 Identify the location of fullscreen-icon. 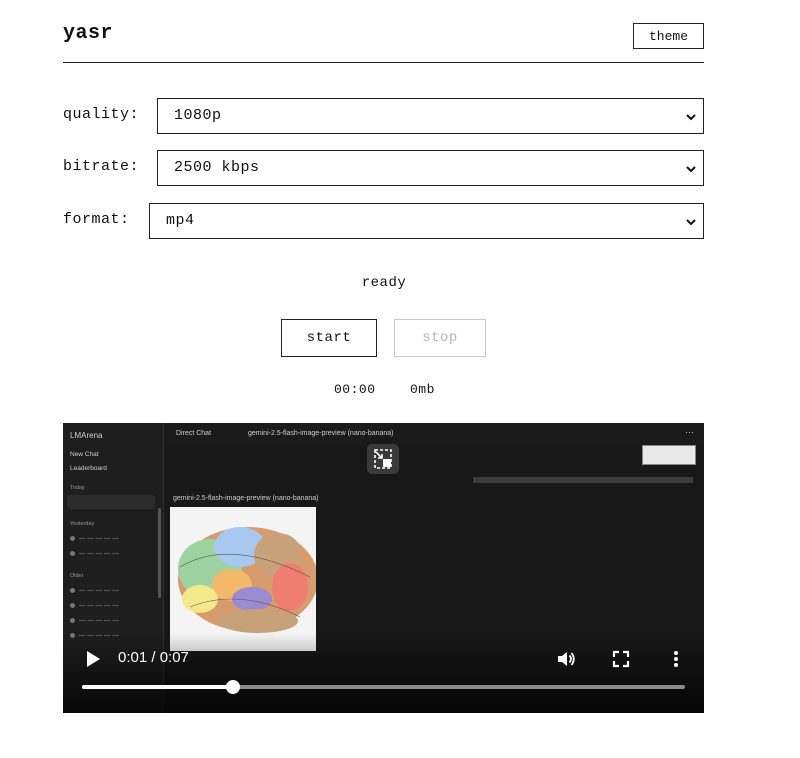
(621, 659).